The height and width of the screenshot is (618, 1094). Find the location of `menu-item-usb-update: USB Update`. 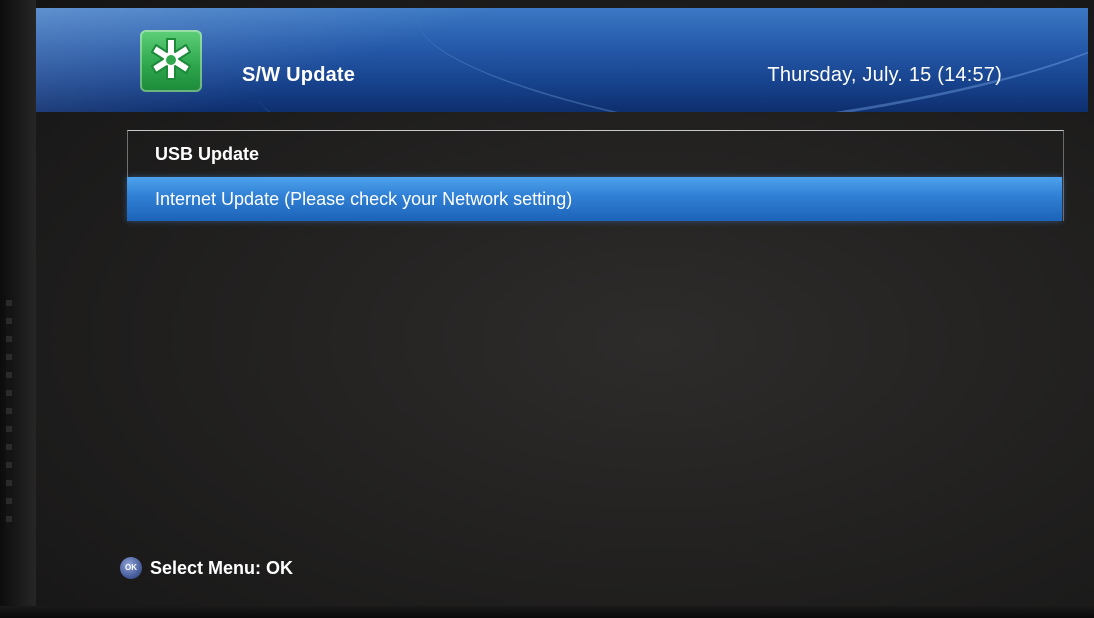

menu-item-usb-update: USB Update is located at coordinates (594, 154).